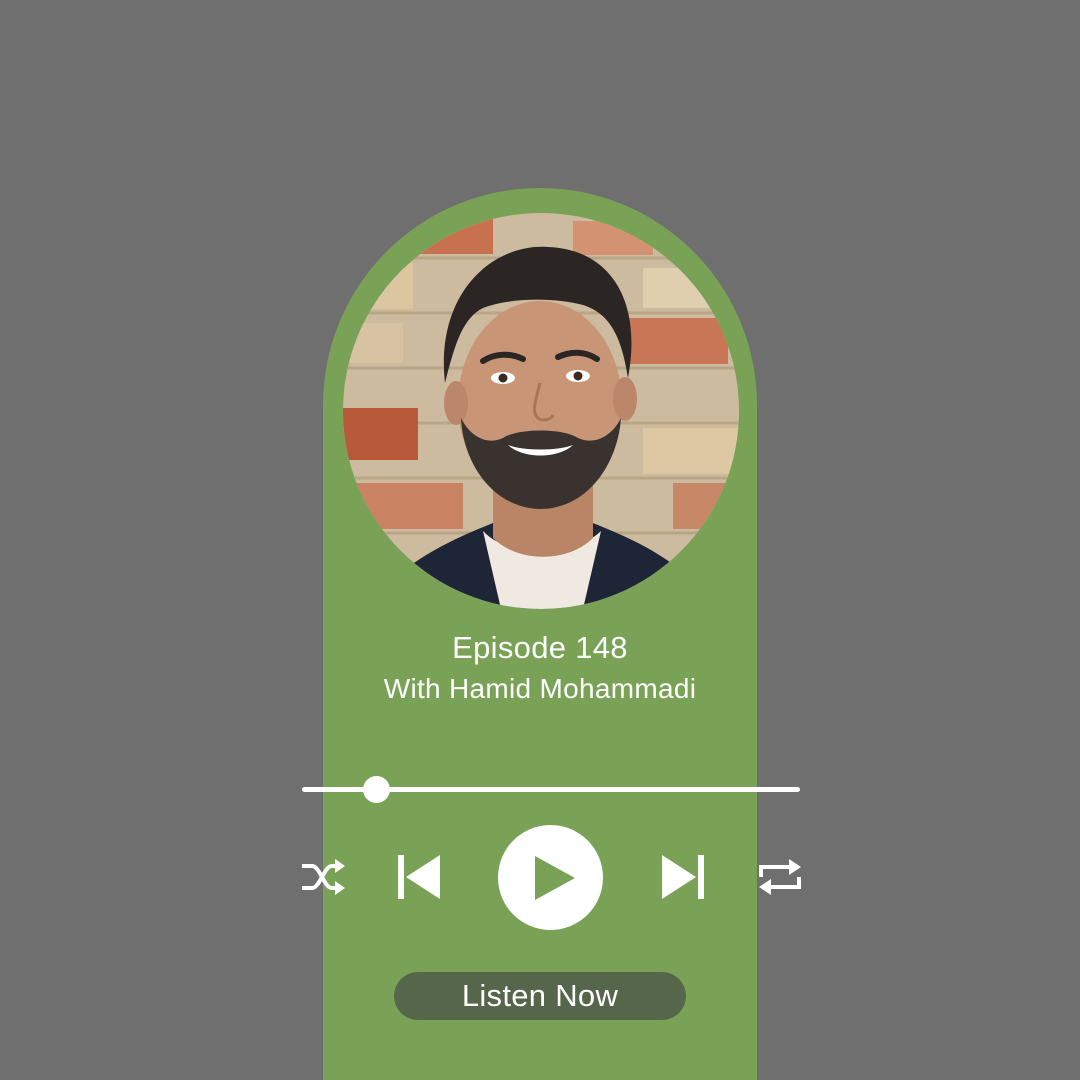 The image size is (1080, 1080). I want to click on skip-previous-icon, so click(419, 877).